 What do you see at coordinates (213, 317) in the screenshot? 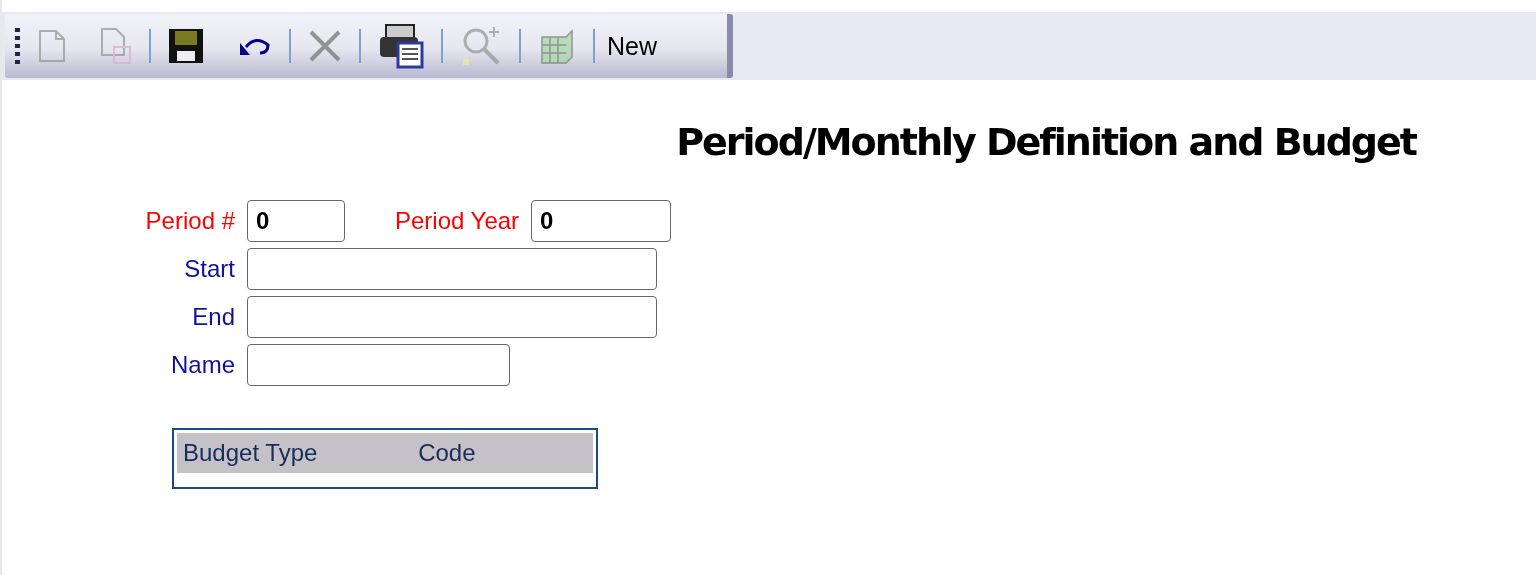
I see `field-label: End` at bounding box center [213, 317].